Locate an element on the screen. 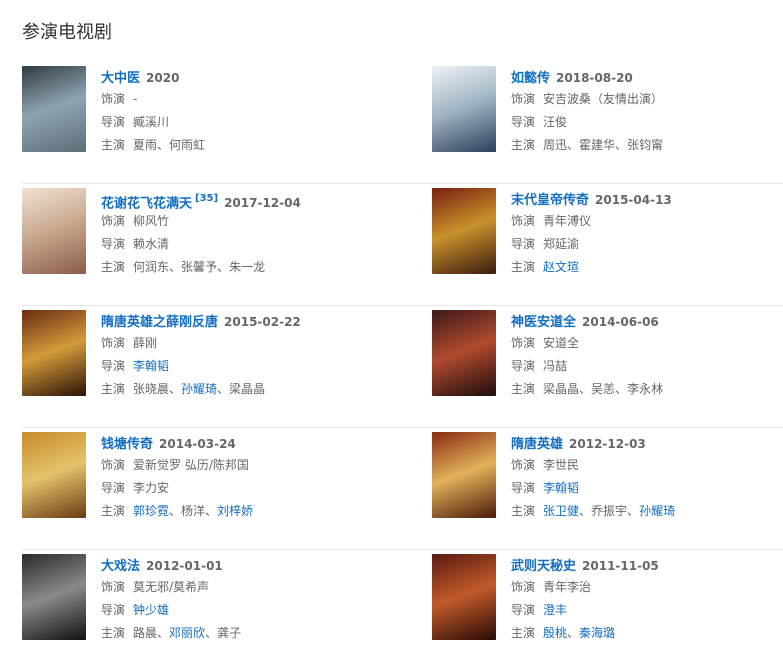  cast-link: 郭珍霓 is located at coordinates (151, 511).